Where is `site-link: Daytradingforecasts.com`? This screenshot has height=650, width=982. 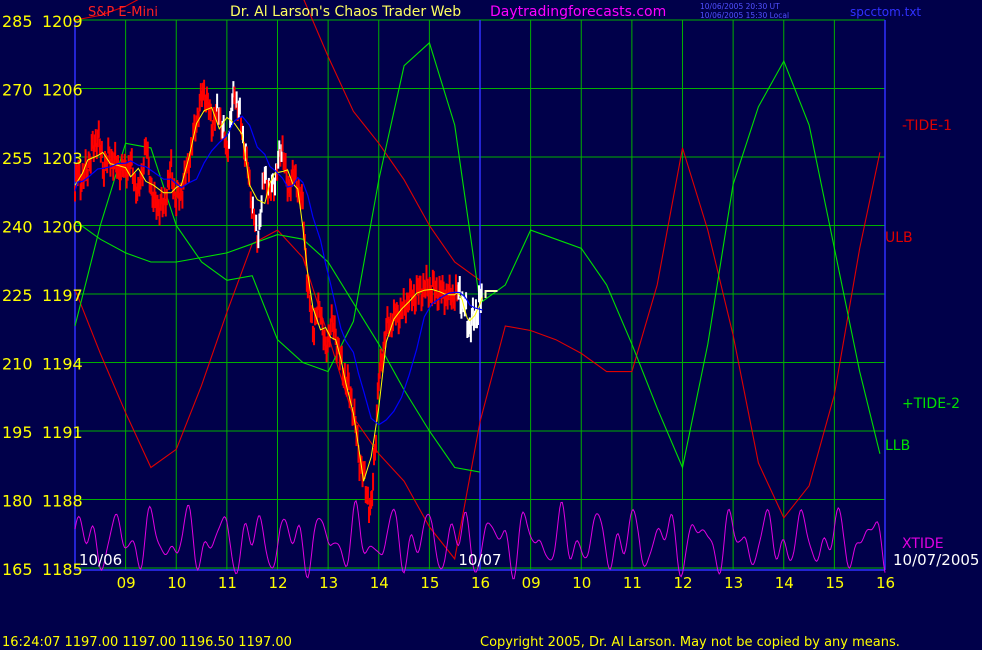 site-link: Daytradingforecasts.com is located at coordinates (578, 12).